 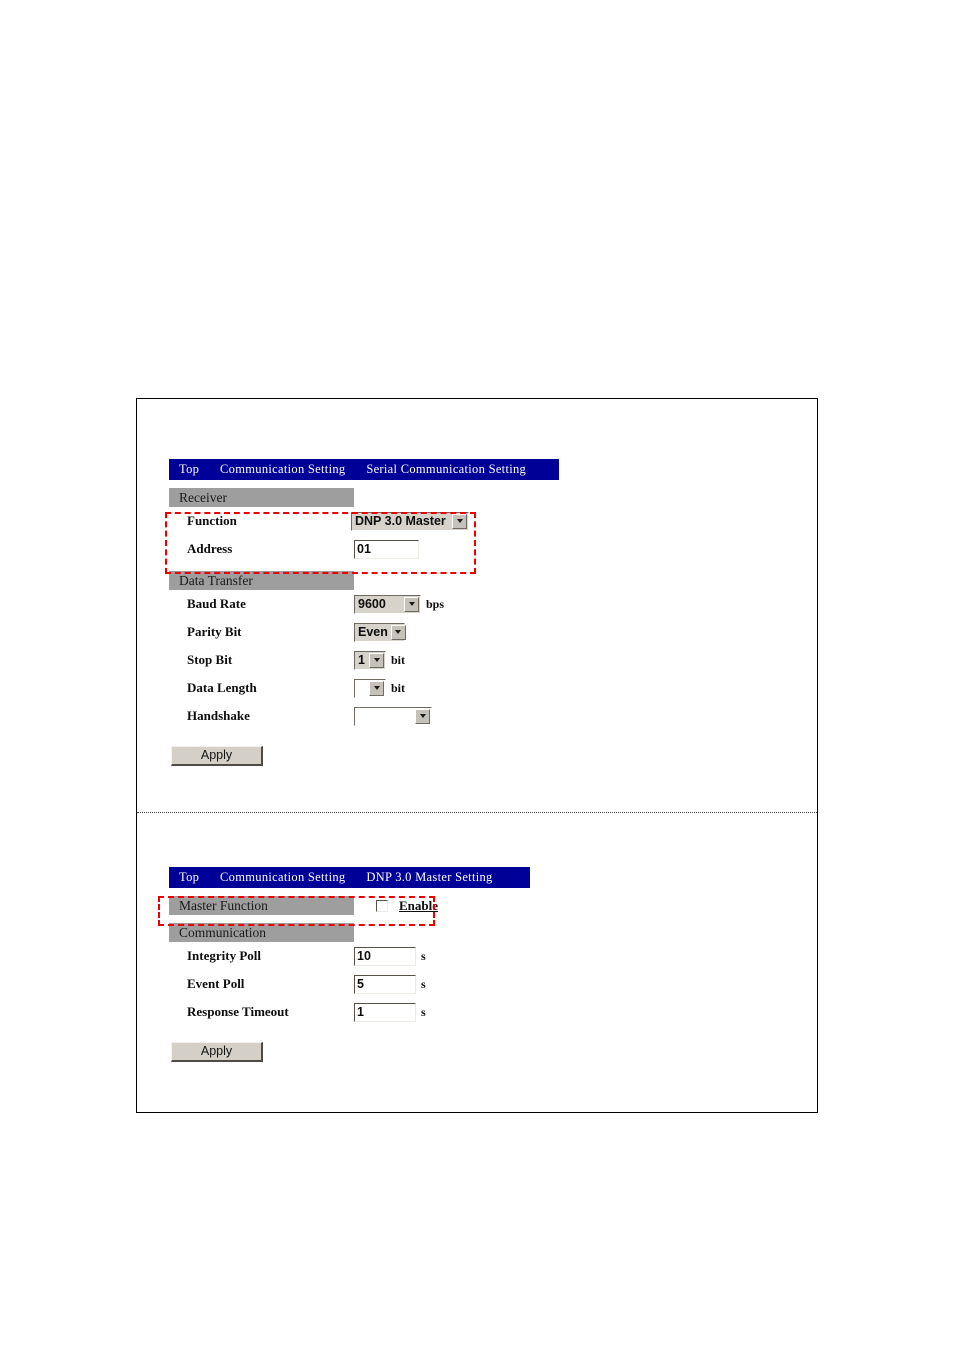 I want to click on stop-bit-select-value: 1, so click(x=361, y=660).